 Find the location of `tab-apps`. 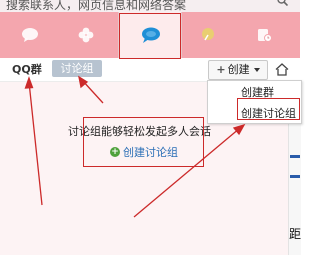

tab-apps is located at coordinates (208, 35).